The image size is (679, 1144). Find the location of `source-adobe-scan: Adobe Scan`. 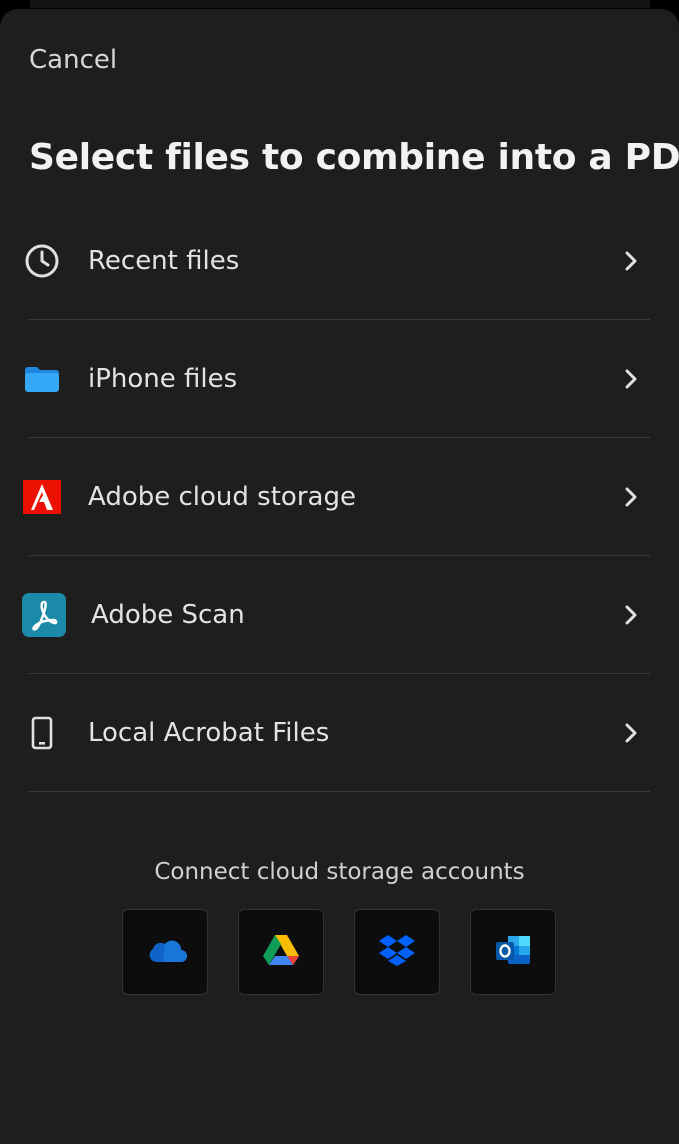

source-adobe-scan: Adobe Scan is located at coordinates (339, 615).